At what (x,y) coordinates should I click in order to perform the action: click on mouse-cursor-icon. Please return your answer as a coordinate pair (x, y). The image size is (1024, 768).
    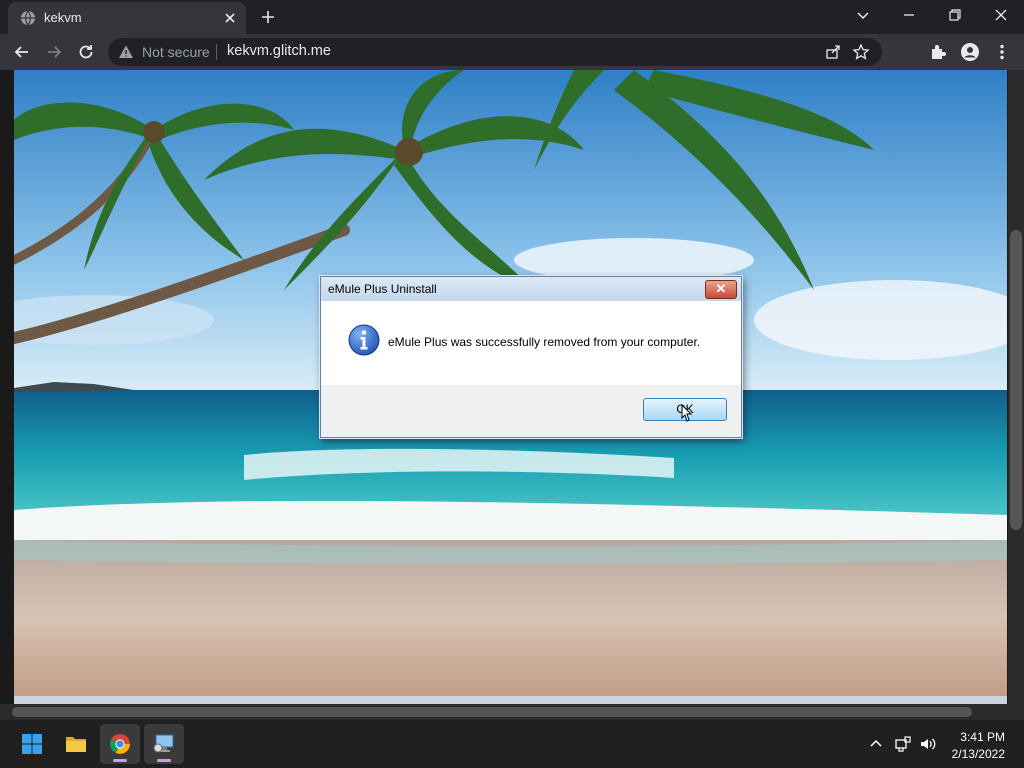
    Looking at the image, I should click on (687, 413).